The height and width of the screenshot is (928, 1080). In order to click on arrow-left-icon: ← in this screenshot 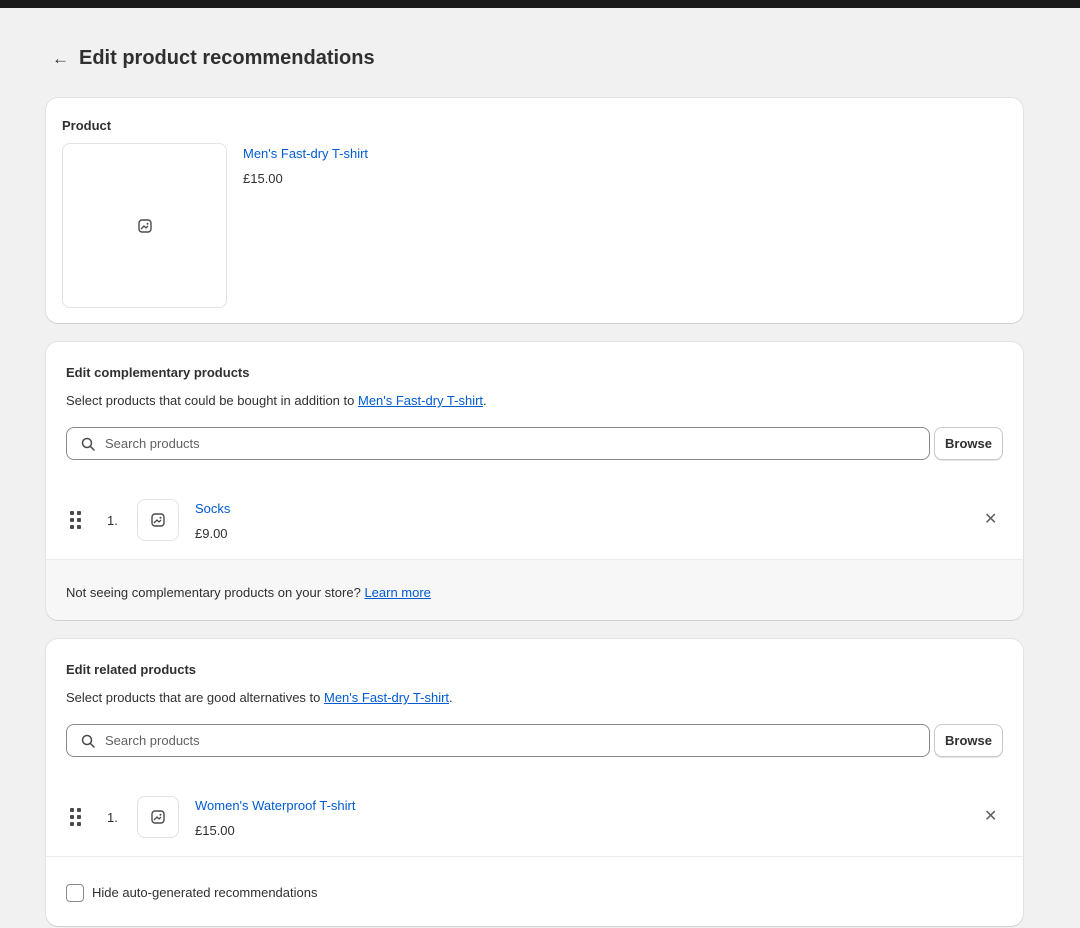, I will do `click(60, 58)`.